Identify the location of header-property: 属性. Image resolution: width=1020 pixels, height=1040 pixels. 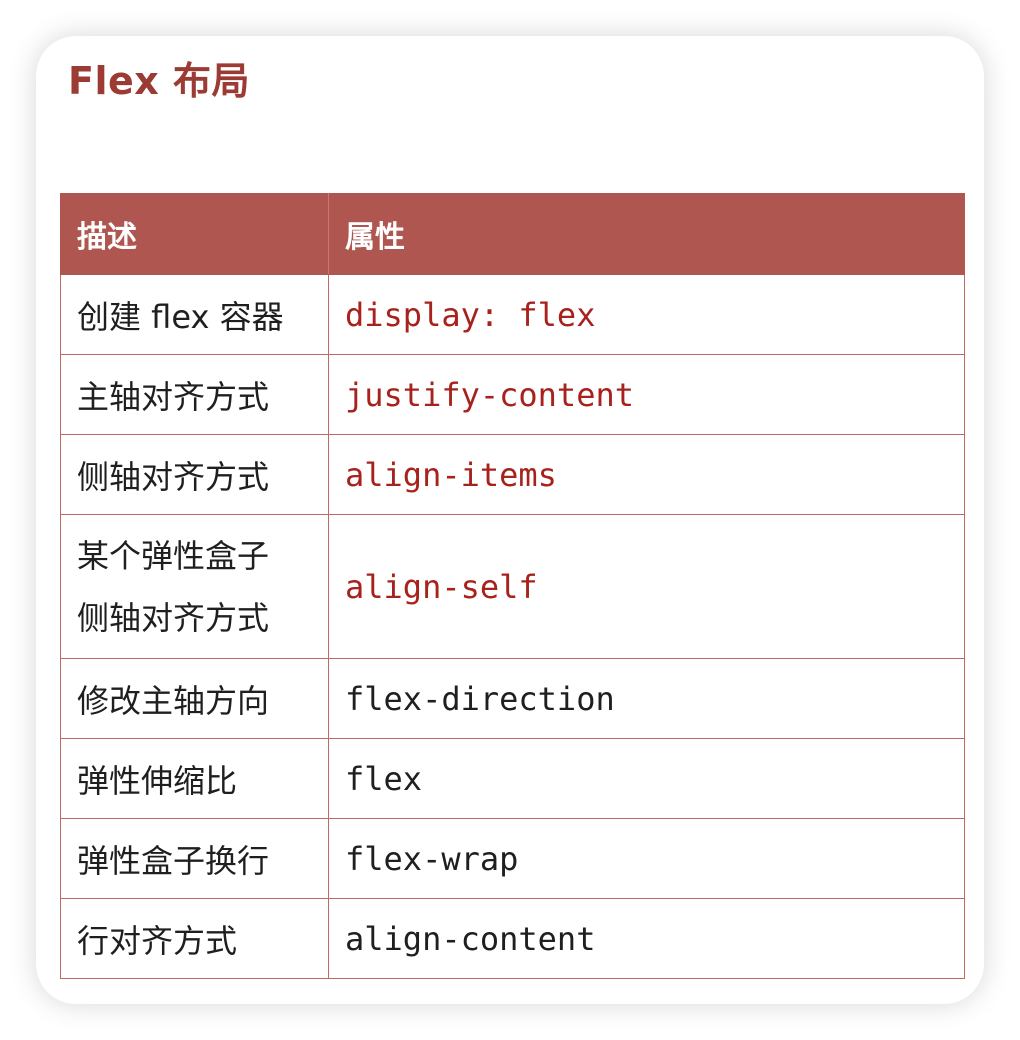
(646, 234).